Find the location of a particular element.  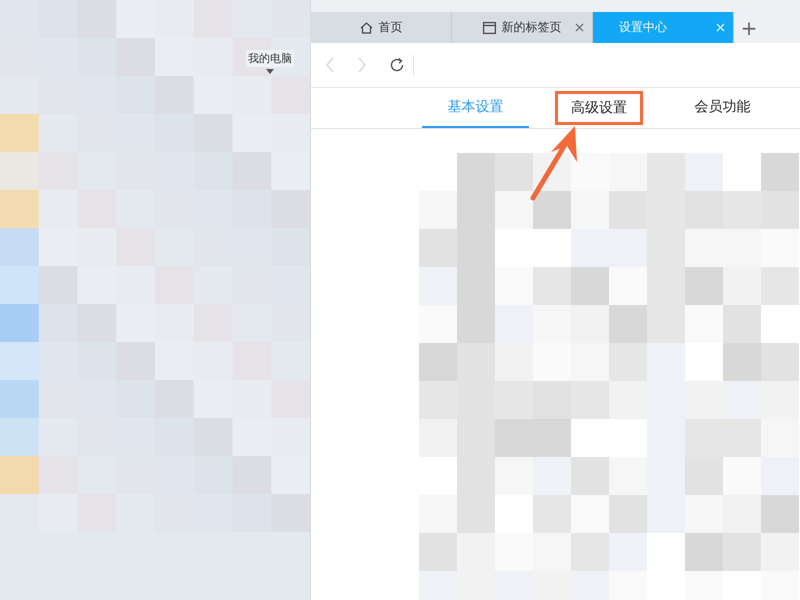

close-icon is located at coordinates (579, 27).